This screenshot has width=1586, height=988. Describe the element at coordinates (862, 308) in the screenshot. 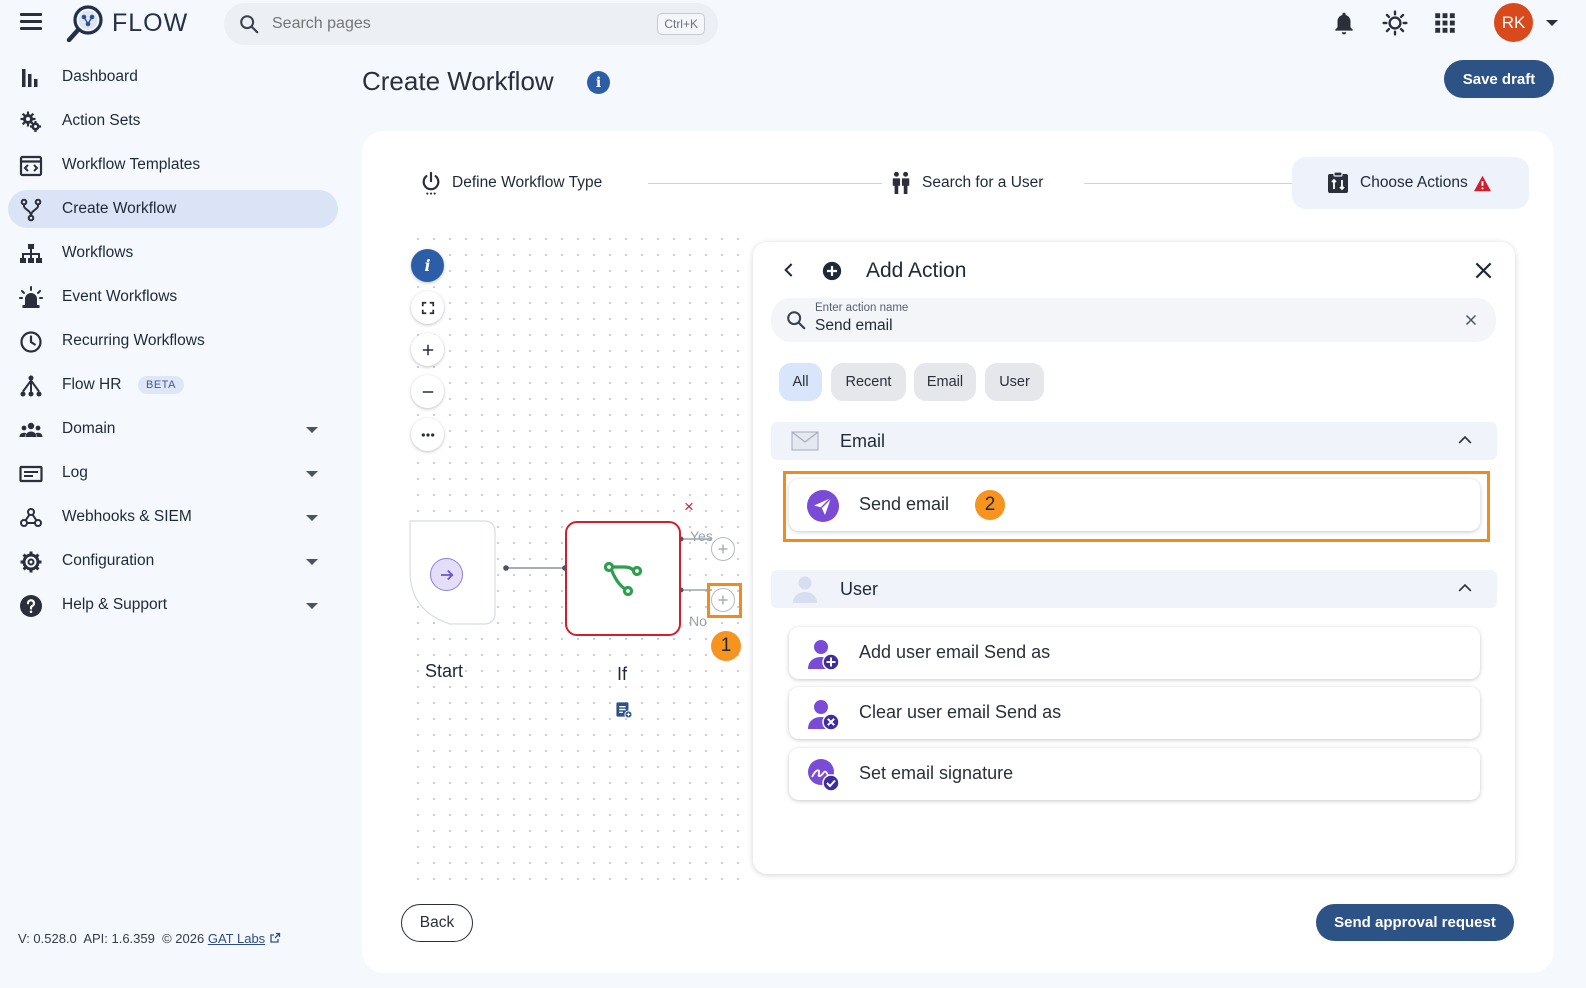

I see `action-search-label: Enter action name` at that location.